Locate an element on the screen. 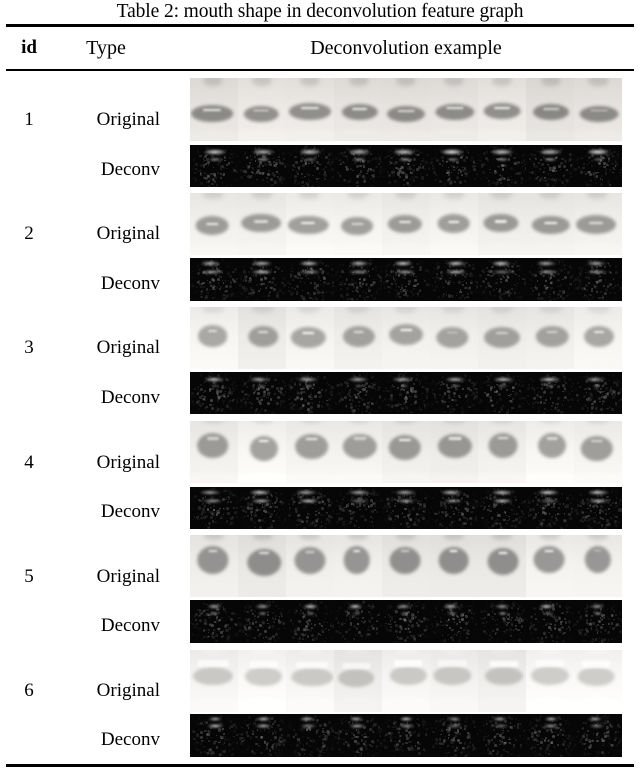  row-id: 4 is located at coordinates (29, 462).